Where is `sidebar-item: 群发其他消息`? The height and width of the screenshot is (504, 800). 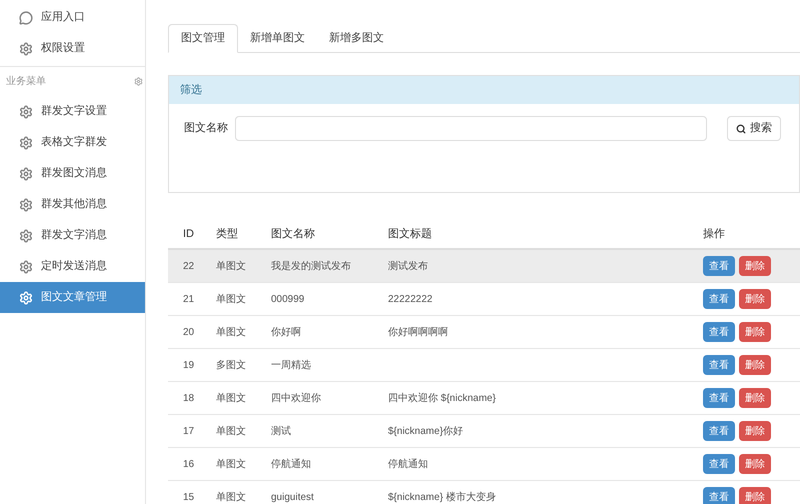 sidebar-item: 群发其他消息 is located at coordinates (72, 204).